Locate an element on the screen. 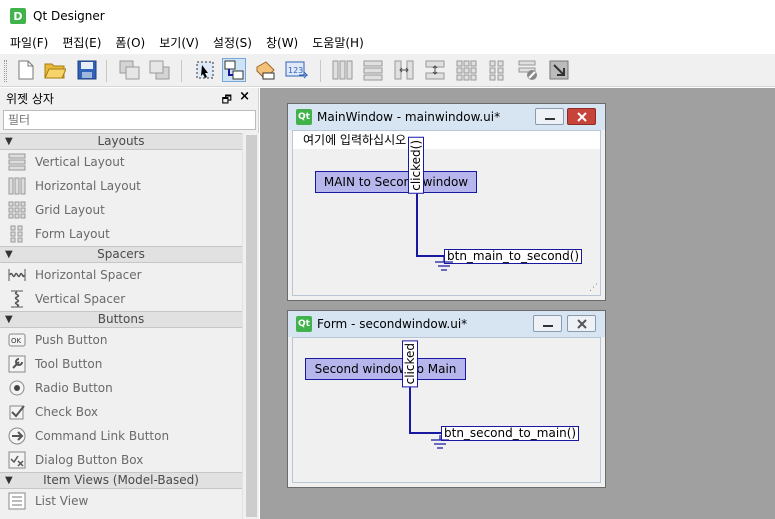 This screenshot has height=519, width=775. menu-view: 보기(V) is located at coordinates (179, 43).